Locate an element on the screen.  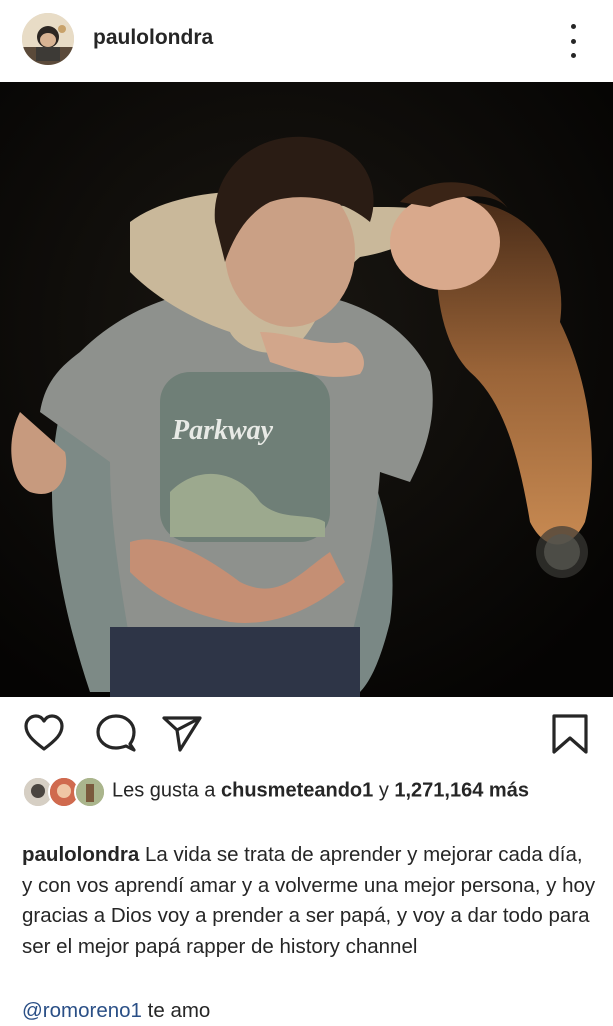
more-vertical-icon is located at coordinates (573, 41).